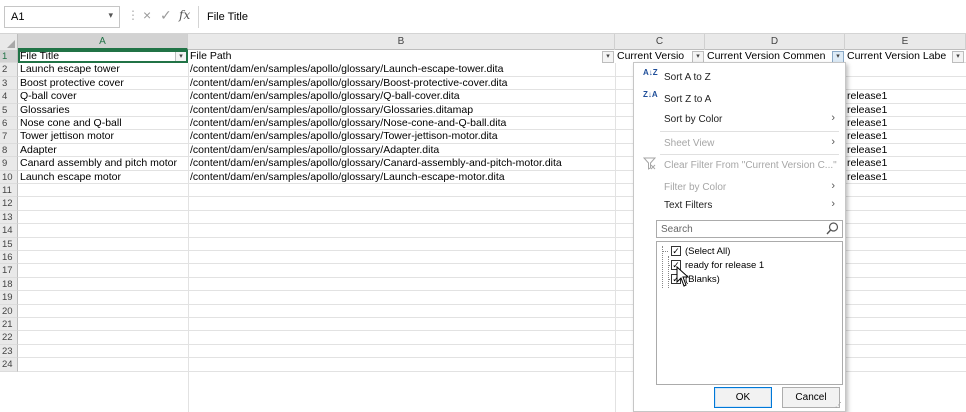 Image resolution: width=966 pixels, height=412 pixels. I want to click on header-file-title: File Title, so click(103, 57).